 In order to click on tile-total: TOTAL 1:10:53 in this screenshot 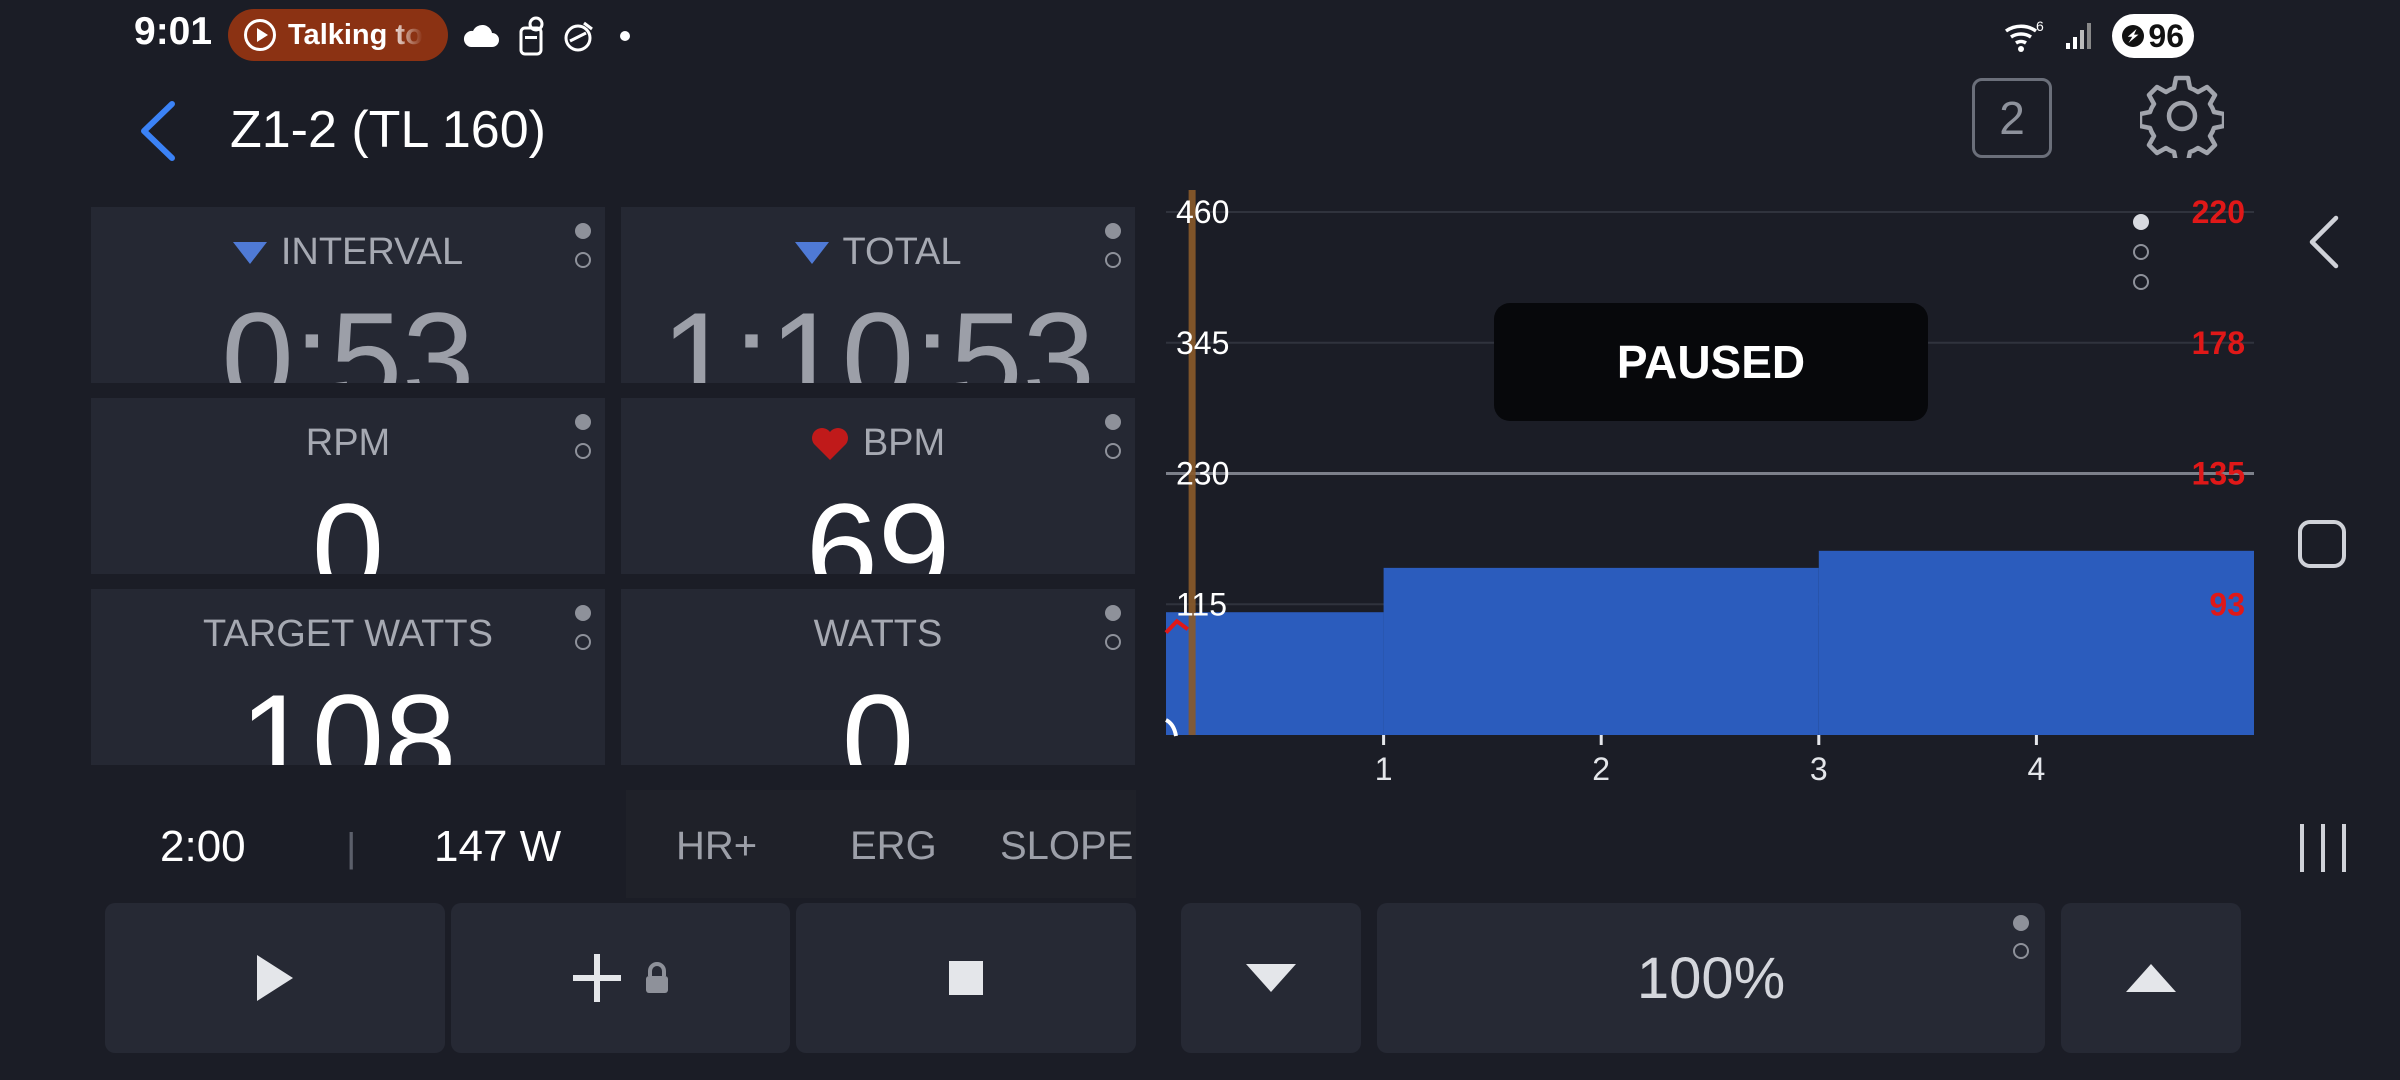, I will do `click(878, 295)`.